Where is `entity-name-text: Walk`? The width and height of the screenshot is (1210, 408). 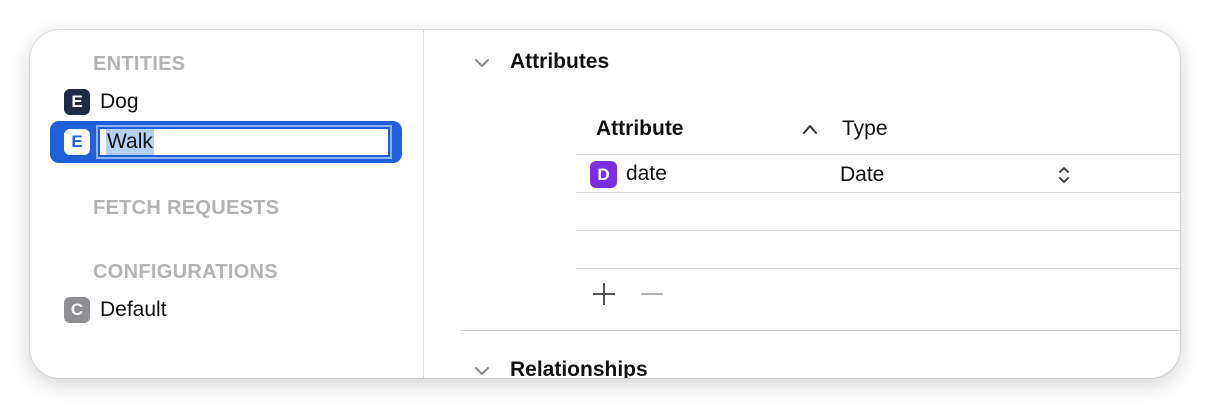
entity-name-text: Walk is located at coordinates (130, 142).